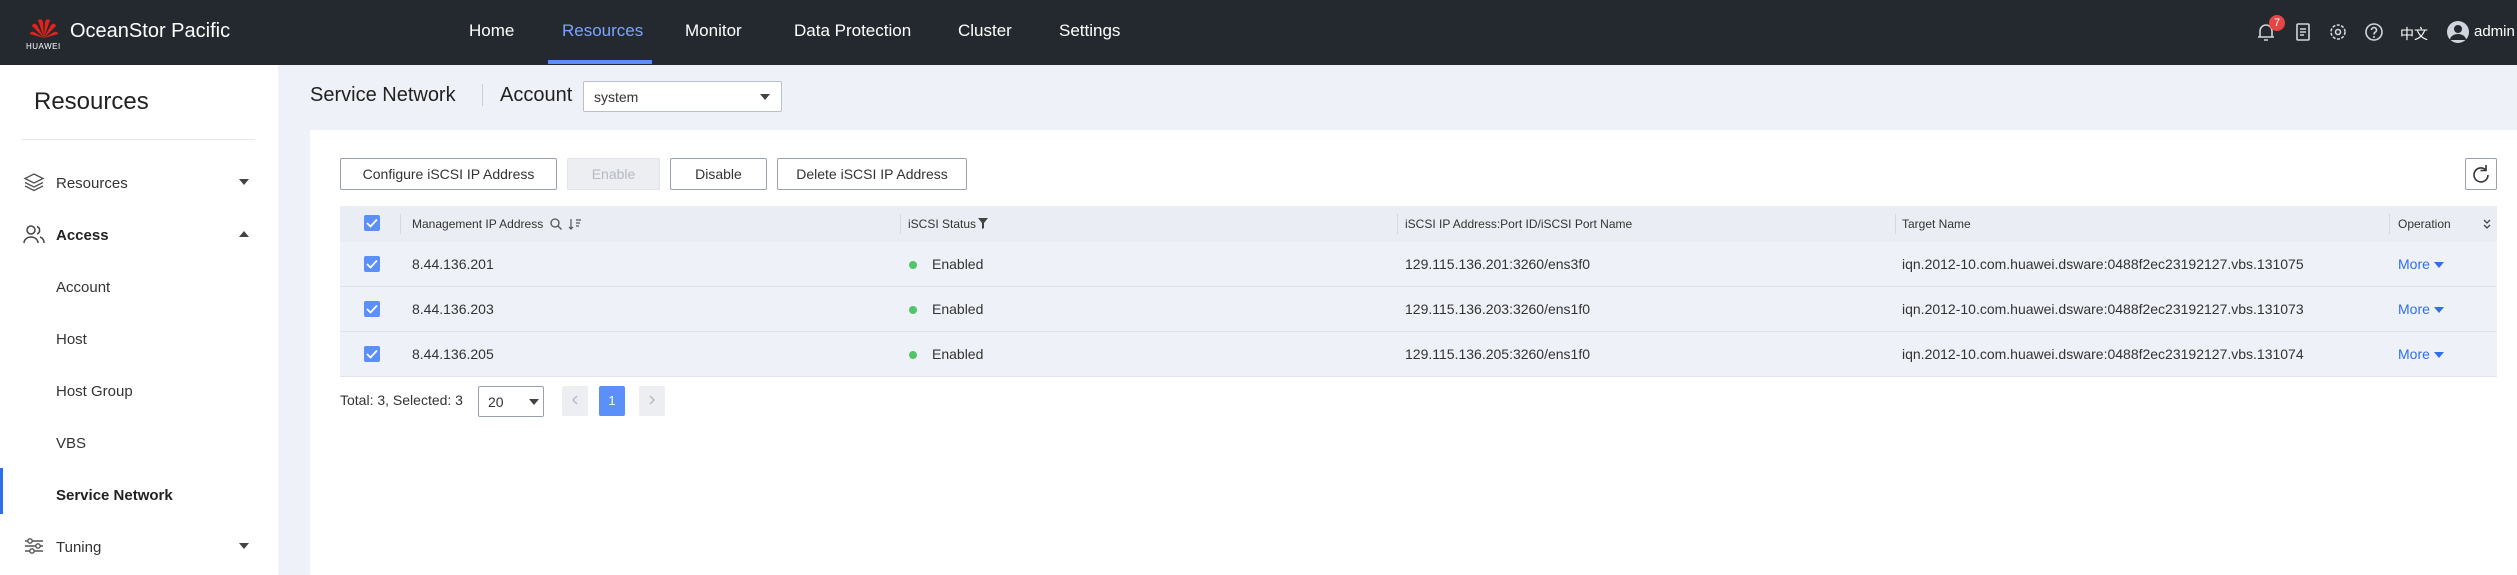  I want to click on sidebar-item-host-group: Host Group, so click(94, 391).